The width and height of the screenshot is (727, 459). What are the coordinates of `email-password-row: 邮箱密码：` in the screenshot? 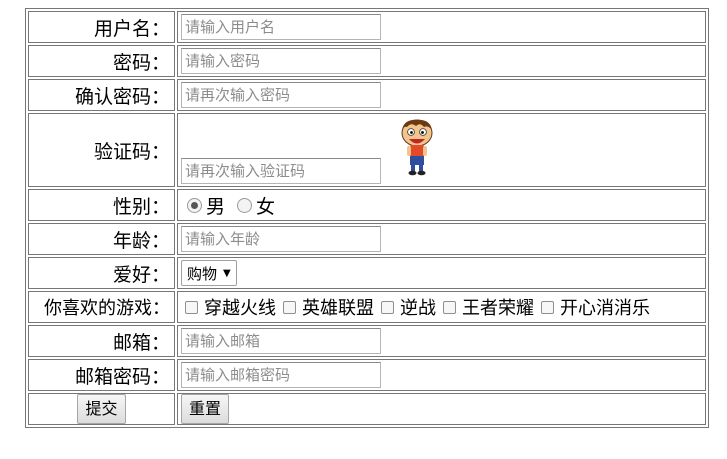 It's located at (367, 375).